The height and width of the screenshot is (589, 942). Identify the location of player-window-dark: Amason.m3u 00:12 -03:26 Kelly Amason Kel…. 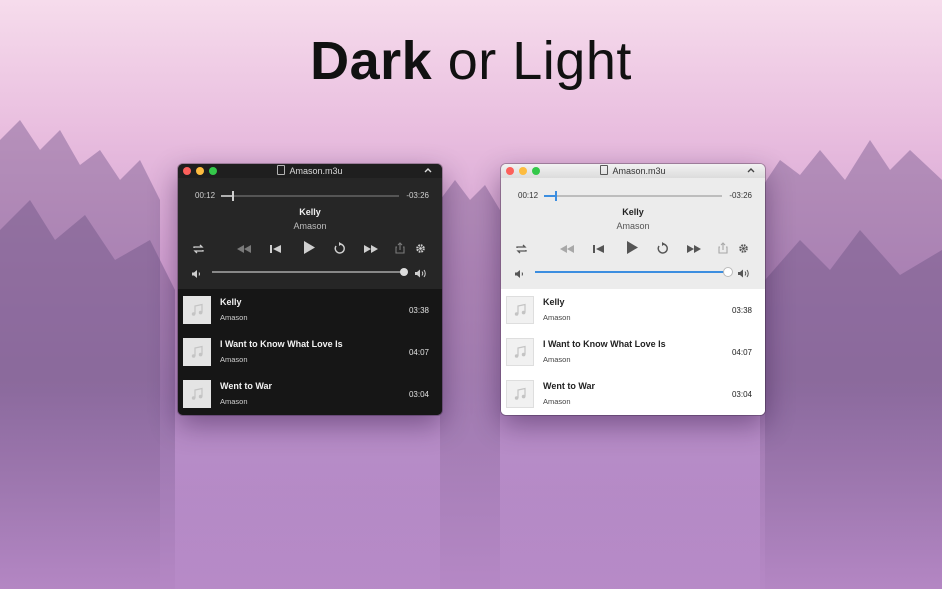
(310, 289).